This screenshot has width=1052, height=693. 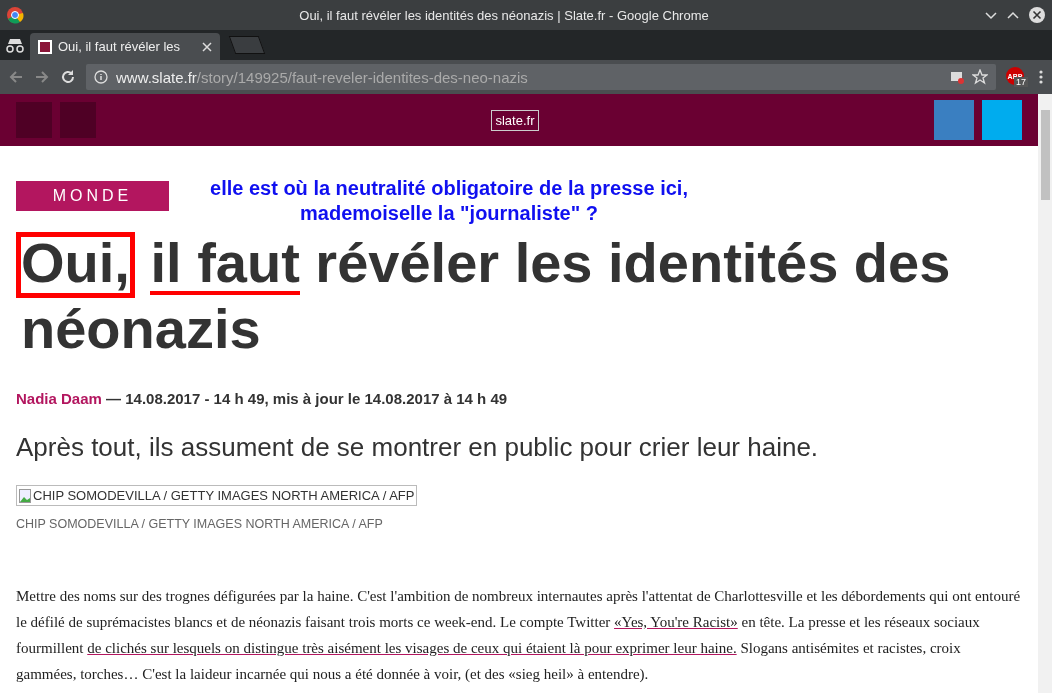 I want to click on forward-icon, so click(x=42, y=77).